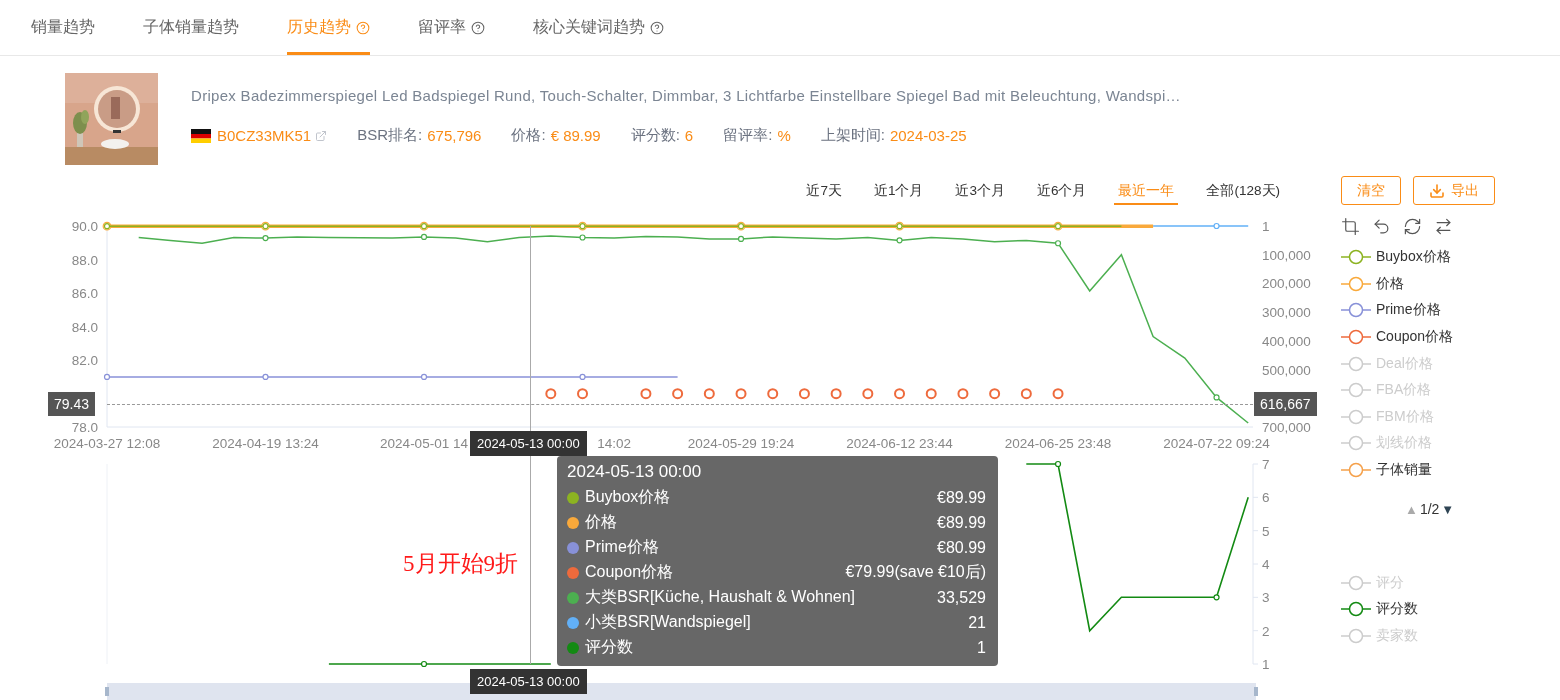 The width and height of the screenshot is (1560, 700). What do you see at coordinates (630, 572) in the screenshot?
I see `tooltip-label: Coupon价格` at bounding box center [630, 572].